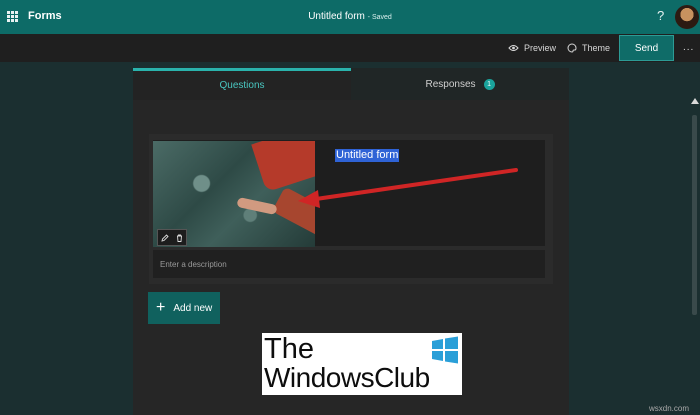 The width and height of the screenshot is (700, 415). I want to click on site-credit: wsxdn.com, so click(669, 408).